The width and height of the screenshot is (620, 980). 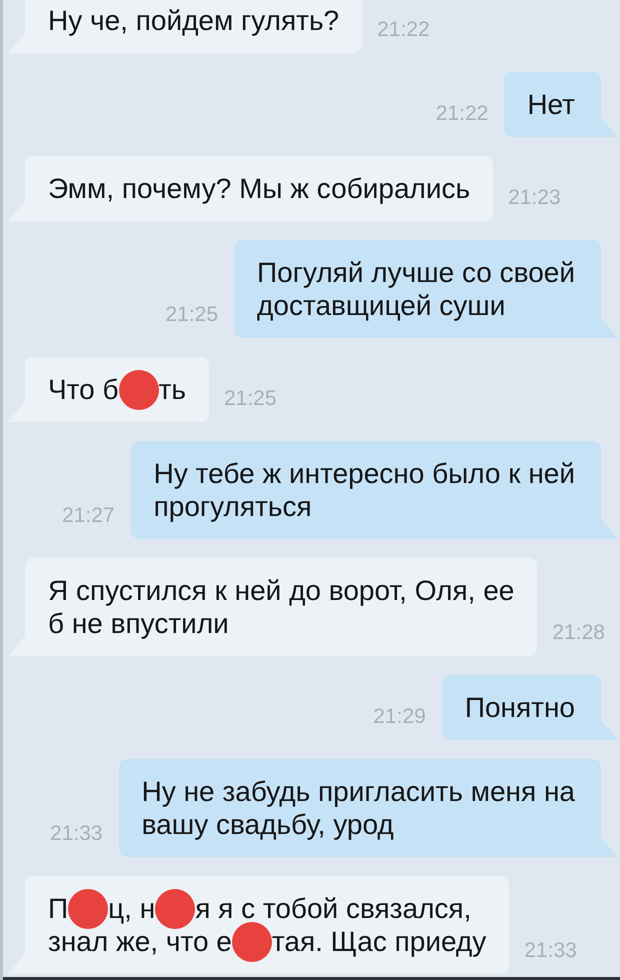 What do you see at coordinates (379, 941) in the screenshot?
I see `message-text: тая. Щас приеду` at bounding box center [379, 941].